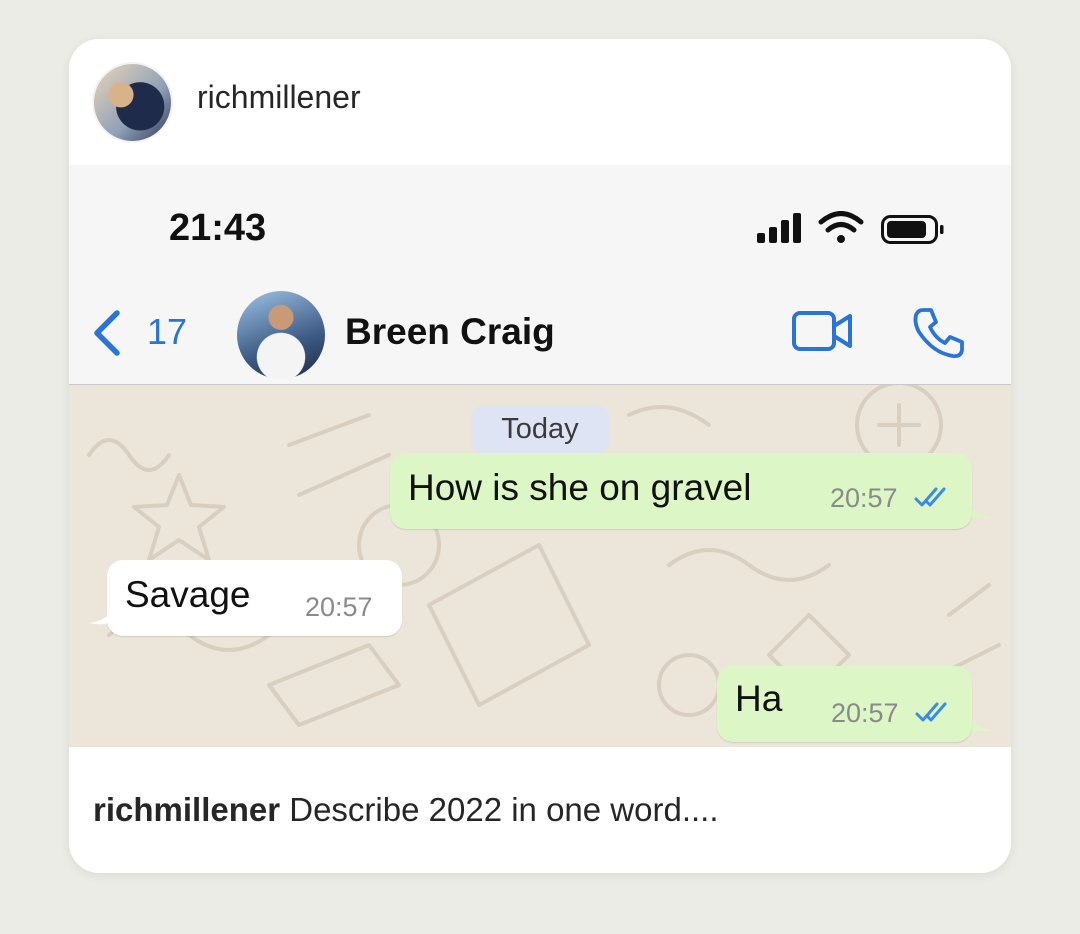  I want to click on contact-avatar, so click(281, 335).